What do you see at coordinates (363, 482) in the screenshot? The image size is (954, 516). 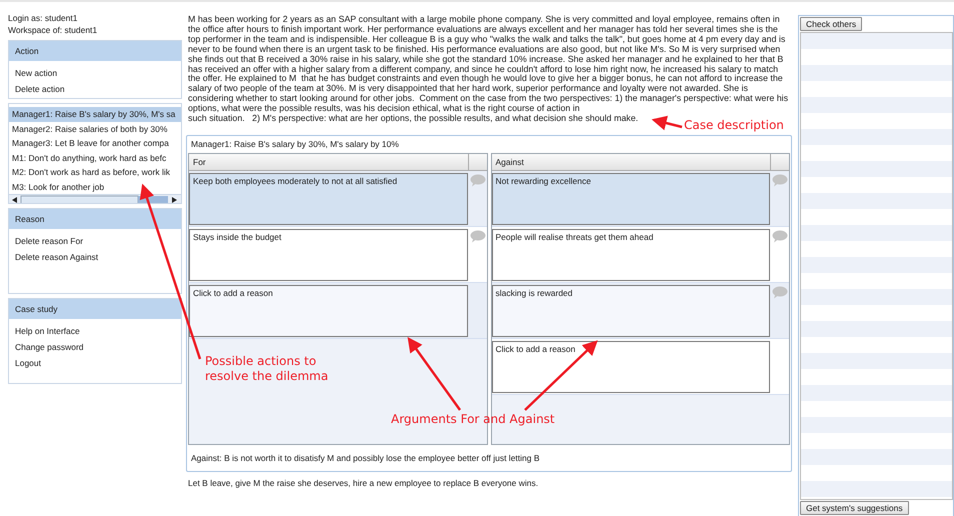 I see `decision-text: Let B leave, give M the raise she deserves, hire a new employee to replace B everyone wins.` at bounding box center [363, 482].